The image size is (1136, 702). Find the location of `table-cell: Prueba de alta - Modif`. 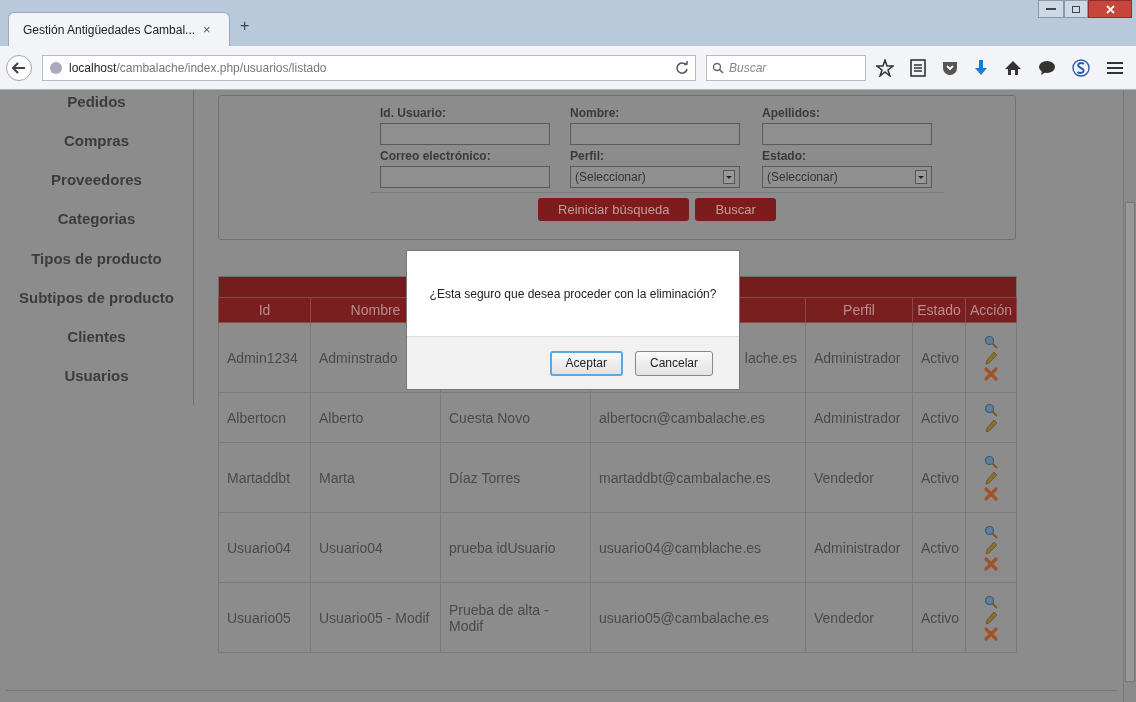

table-cell: Prueba de alta - Modif is located at coordinates (499, 617).